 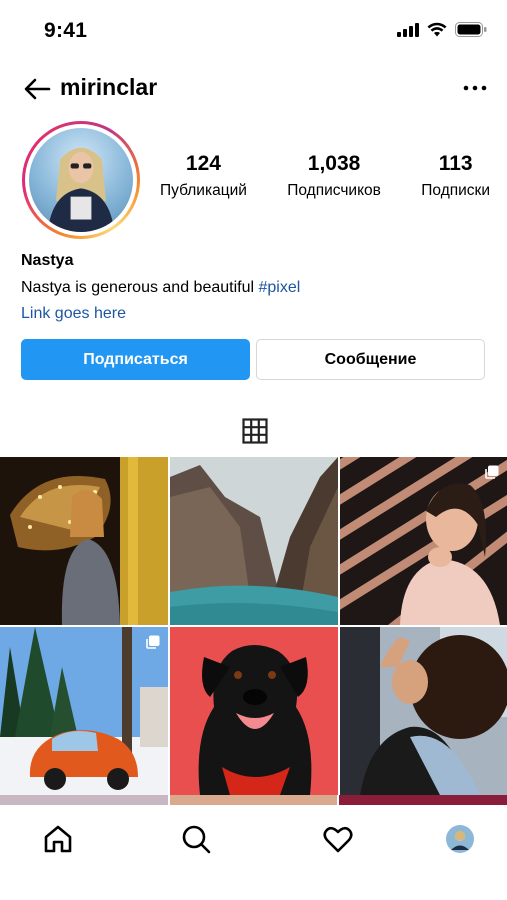 I want to click on stat-posts-count: 124, so click(x=203, y=163).